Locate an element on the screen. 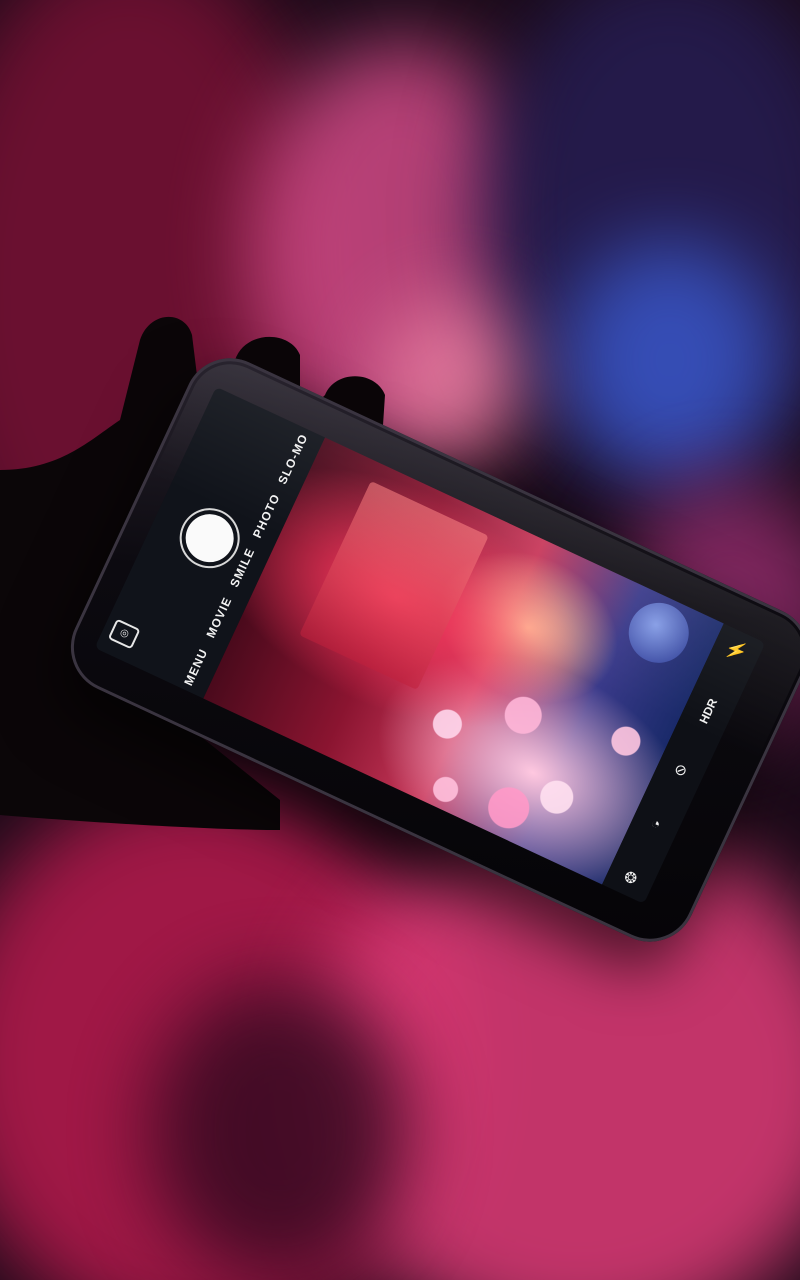  hdr-toggle: HDR is located at coordinates (709, 710).